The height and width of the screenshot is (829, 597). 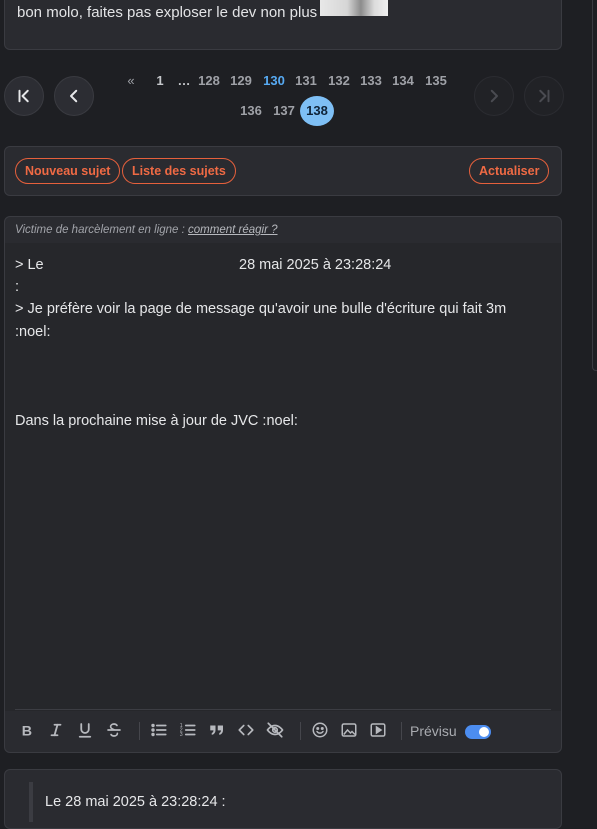 I want to click on video-icon, so click(x=378, y=730).